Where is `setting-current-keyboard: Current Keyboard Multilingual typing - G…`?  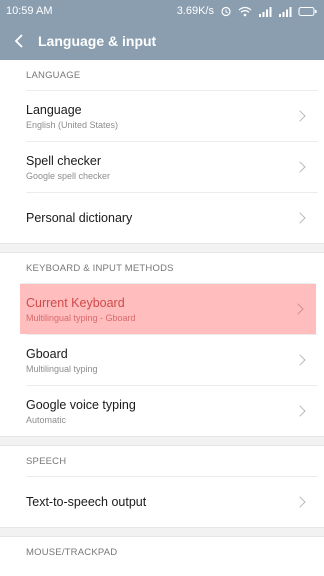 setting-current-keyboard: Current Keyboard Multilingual typing - G… is located at coordinates (168, 308).